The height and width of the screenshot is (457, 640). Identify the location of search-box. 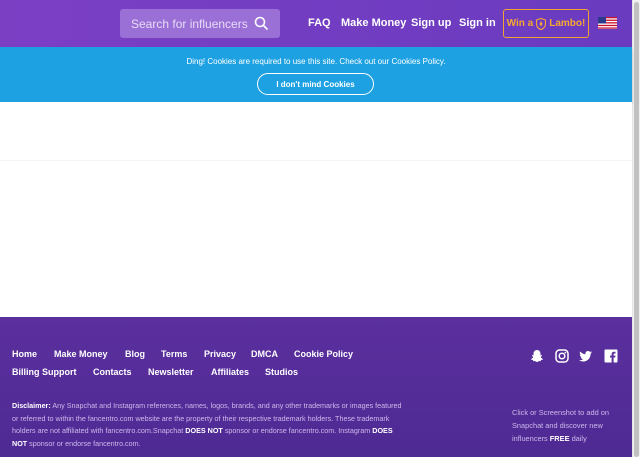
(200, 23).